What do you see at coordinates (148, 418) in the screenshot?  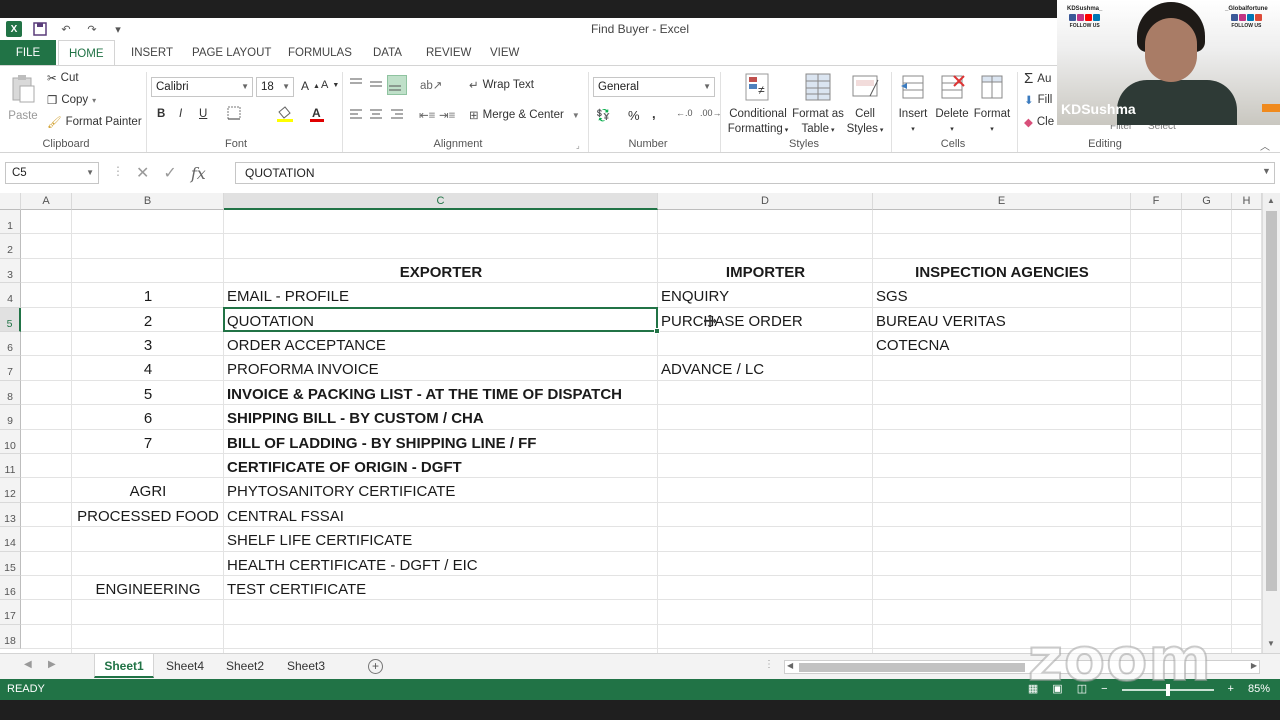 I see `cell-b9: 6` at bounding box center [148, 418].